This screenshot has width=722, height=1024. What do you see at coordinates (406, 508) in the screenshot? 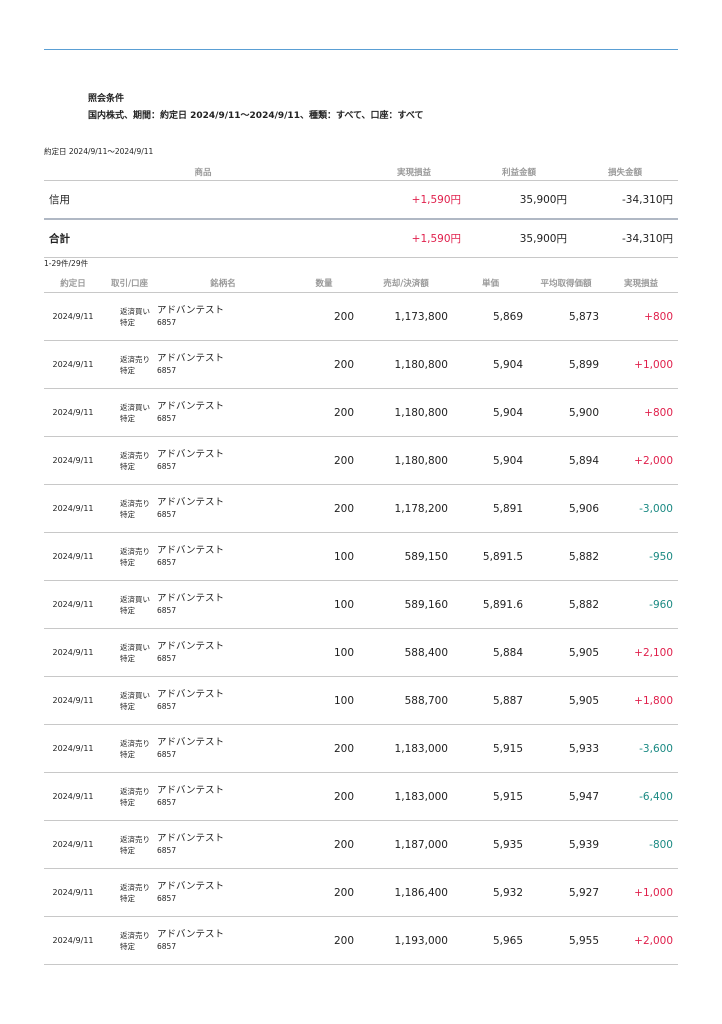
I see `amount: 1,178,200` at bounding box center [406, 508].